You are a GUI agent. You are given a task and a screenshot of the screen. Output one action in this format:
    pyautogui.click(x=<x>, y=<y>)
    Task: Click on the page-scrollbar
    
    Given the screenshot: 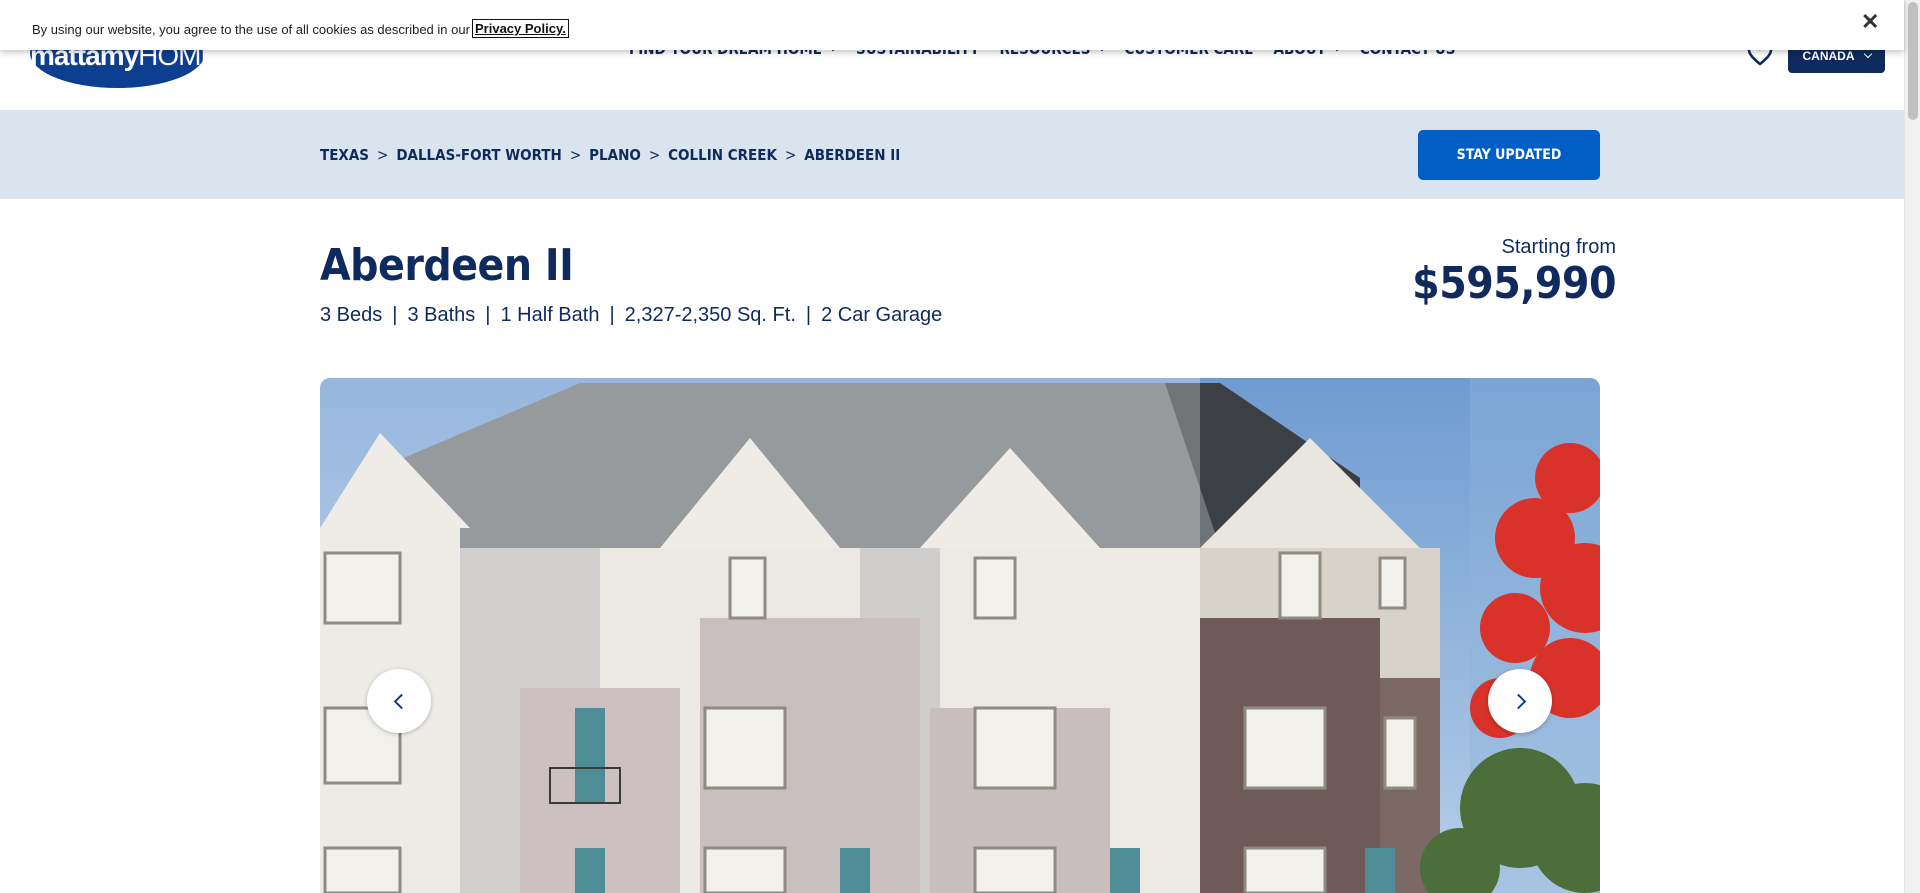 What is the action you would take?
    pyautogui.click(x=1912, y=446)
    